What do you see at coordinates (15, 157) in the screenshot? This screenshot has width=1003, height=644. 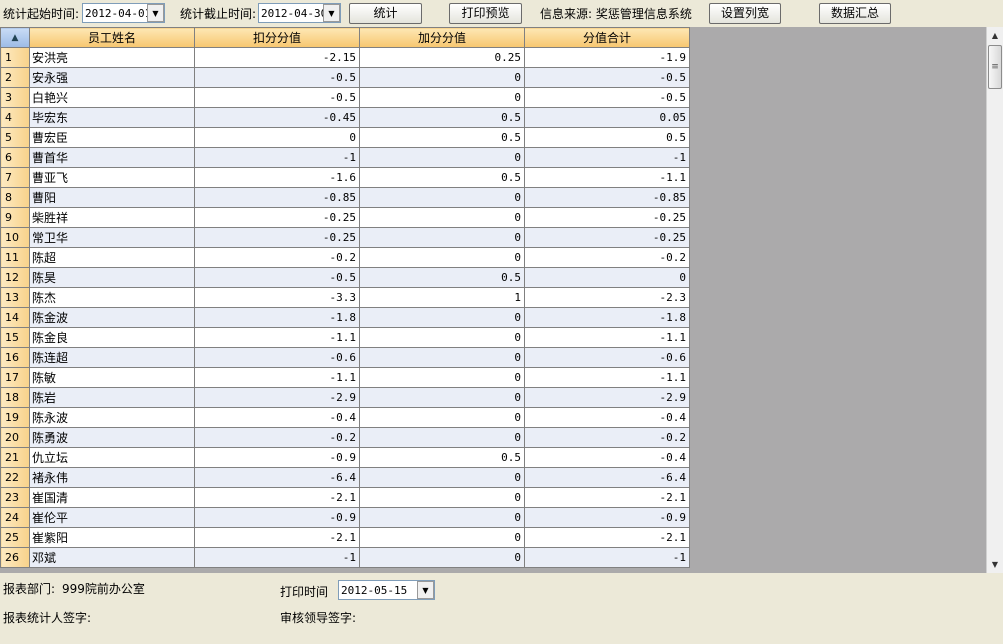 I see `row-number: 6` at bounding box center [15, 157].